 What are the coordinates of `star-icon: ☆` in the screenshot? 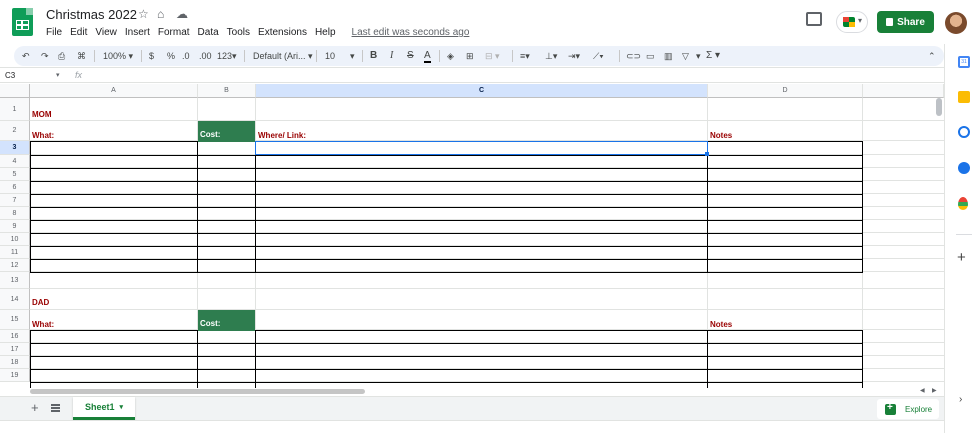 It's located at (143, 14).